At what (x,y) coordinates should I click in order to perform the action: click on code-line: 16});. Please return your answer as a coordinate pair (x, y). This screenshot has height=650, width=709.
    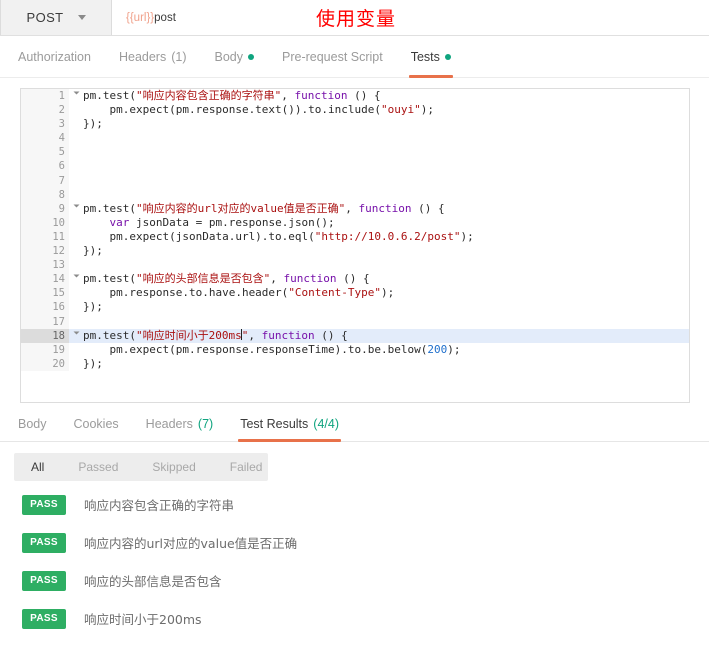
    Looking at the image, I should click on (355, 307).